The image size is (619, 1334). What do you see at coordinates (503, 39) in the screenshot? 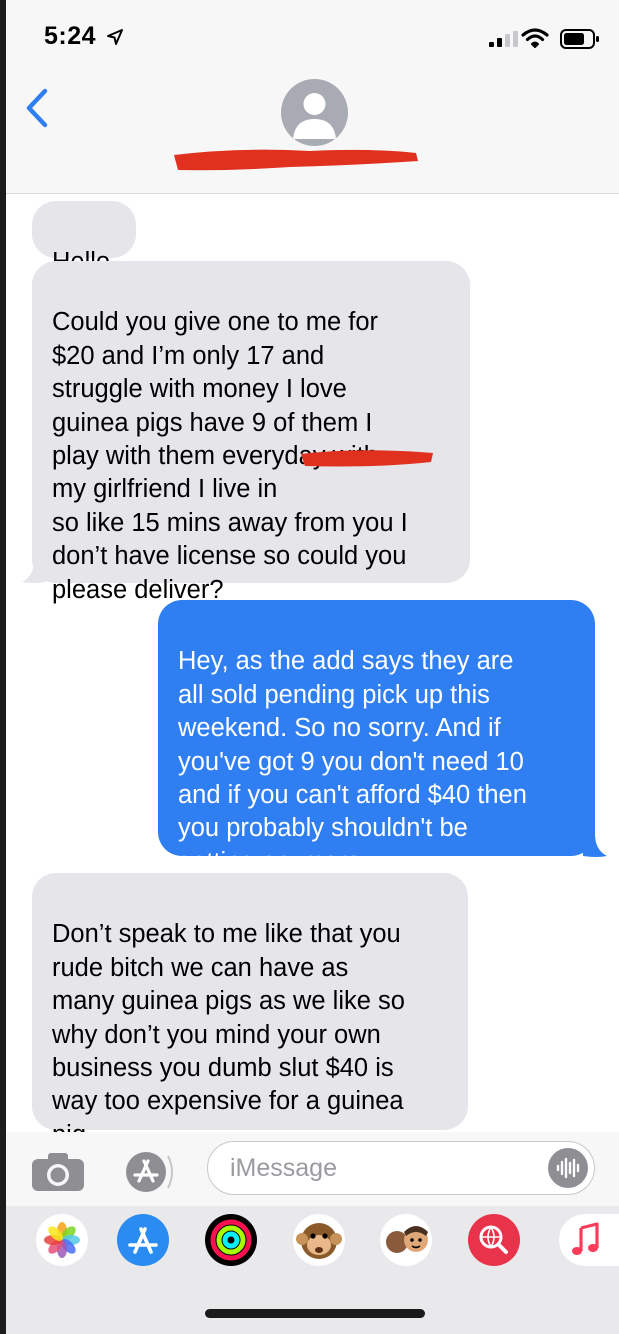
I see `cellular-signal-icon` at bounding box center [503, 39].